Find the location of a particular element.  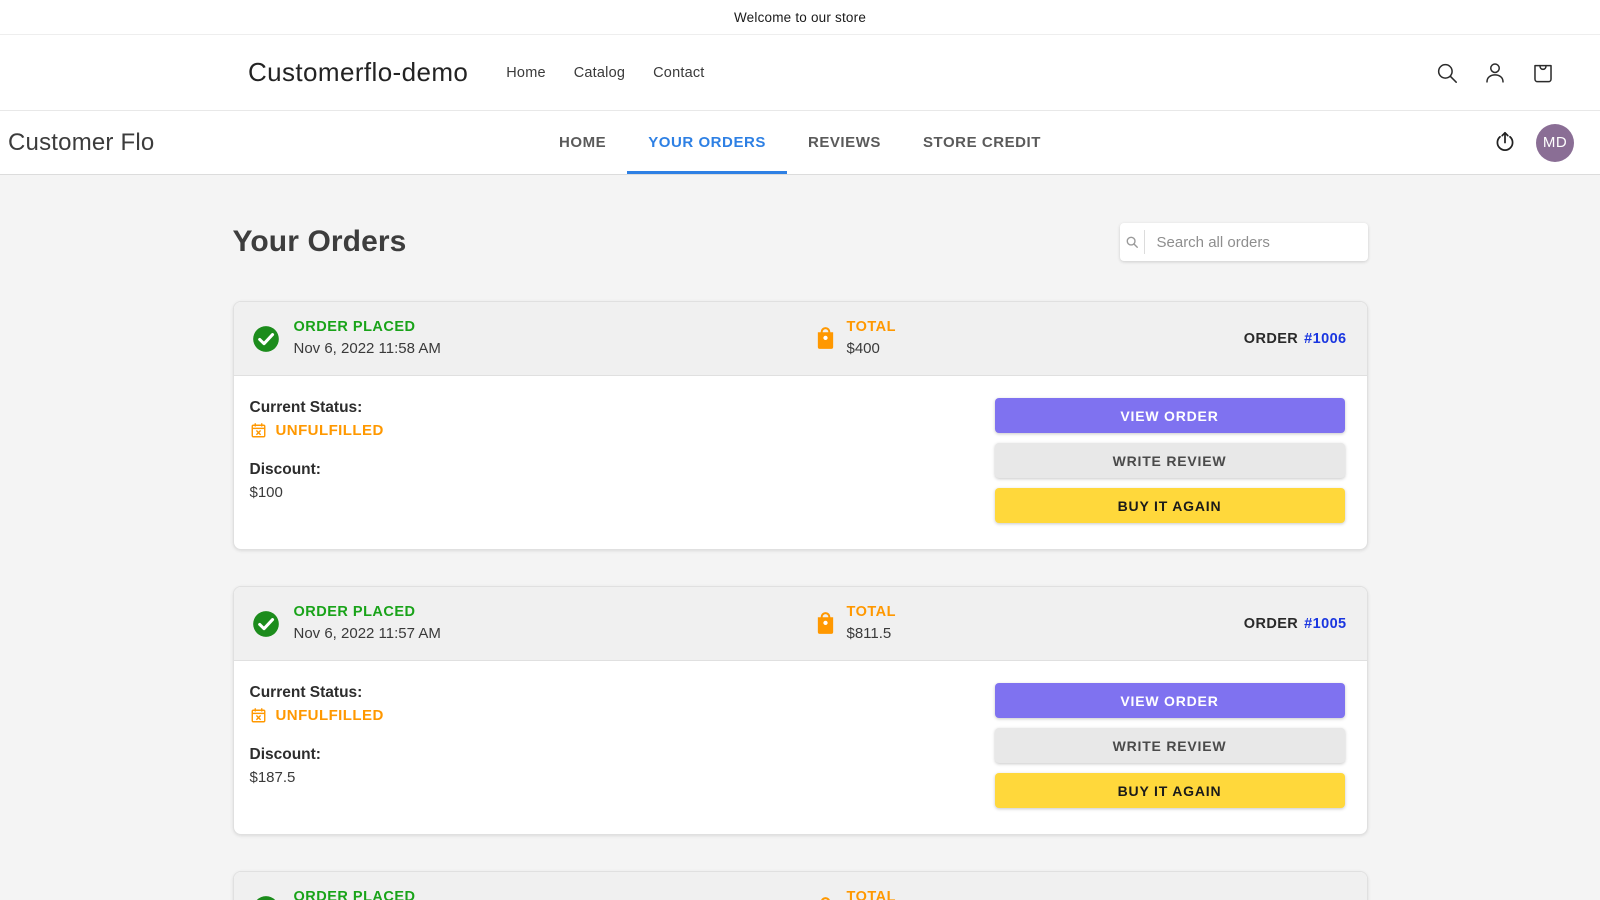

order-card-header: ORDER PLACED Nov 6, 2022 11:55 AM TOTAL is located at coordinates (800, 886).